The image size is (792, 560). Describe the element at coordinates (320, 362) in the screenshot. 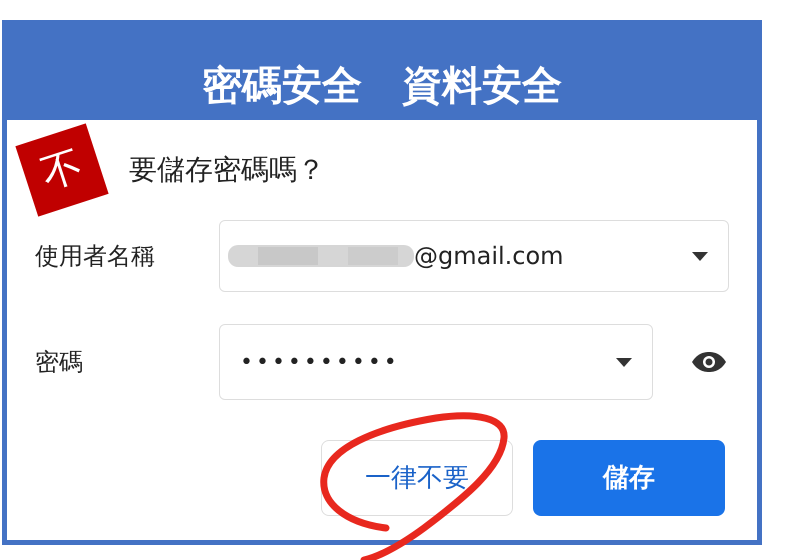

I see `password-value: ••••••••••` at that location.